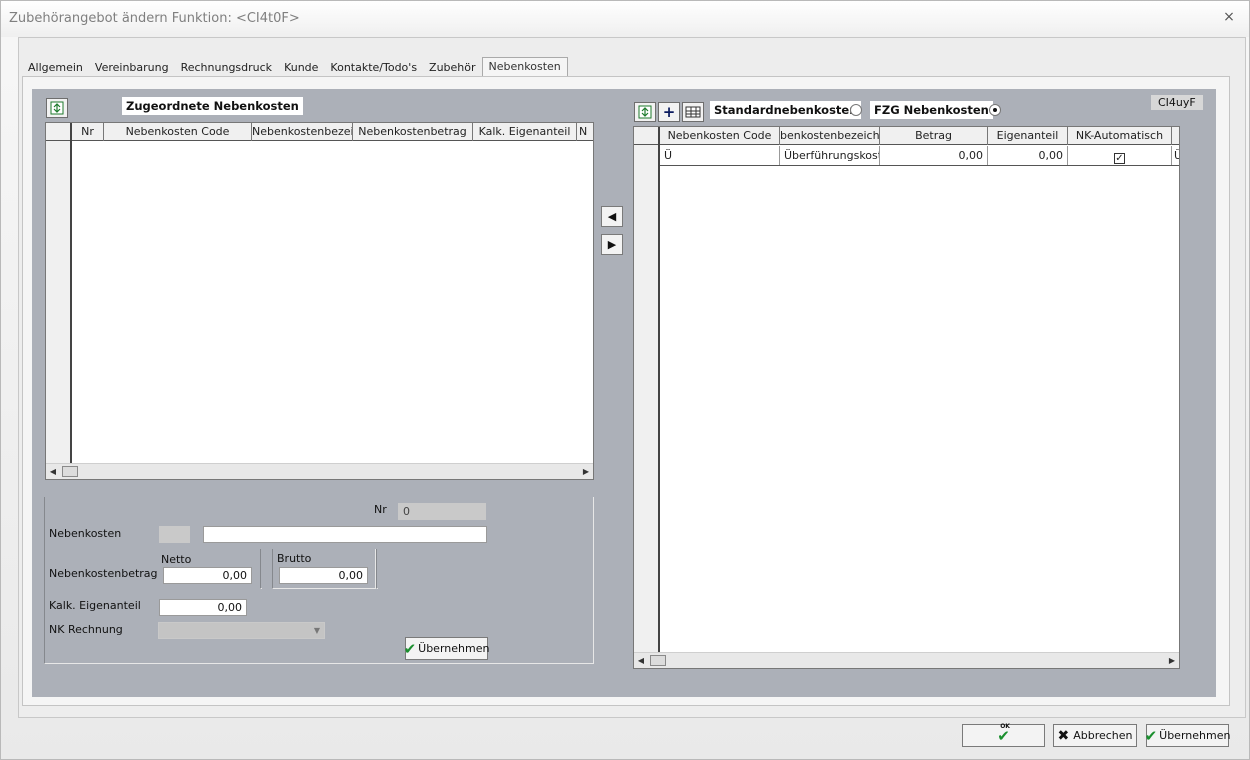 Image resolution: width=1250 pixels, height=760 pixels. Describe the element at coordinates (525, 132) in the screenshot. I see `column-header: Kalk. Eigenanteil` at that location.